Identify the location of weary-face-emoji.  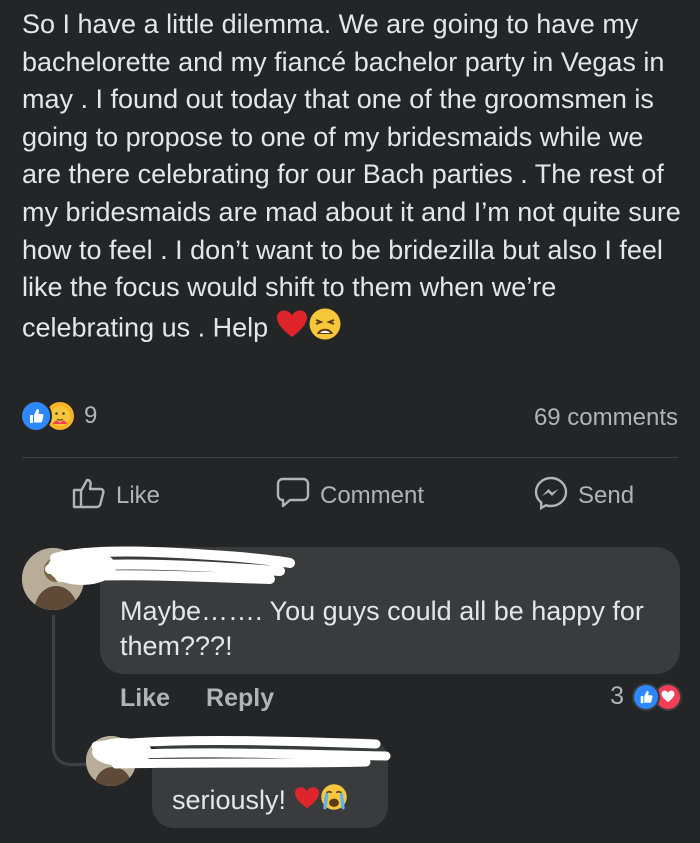
(325, 329).